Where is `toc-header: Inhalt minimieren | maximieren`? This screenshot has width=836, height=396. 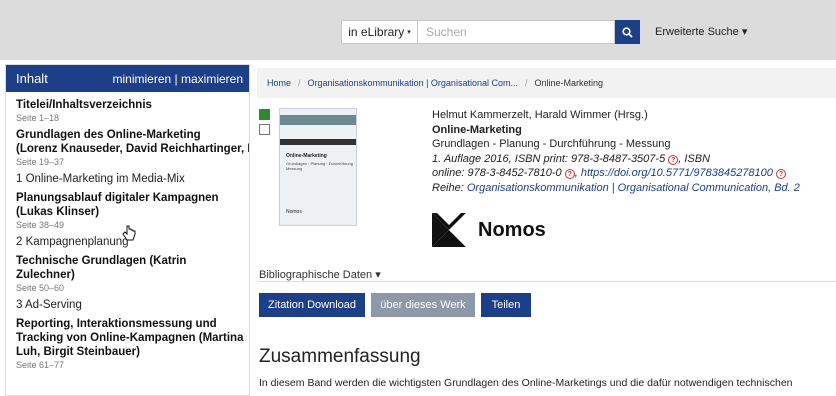 toc-header: Inhalt minimieren | maximieren is located at coordinates (127, 78).